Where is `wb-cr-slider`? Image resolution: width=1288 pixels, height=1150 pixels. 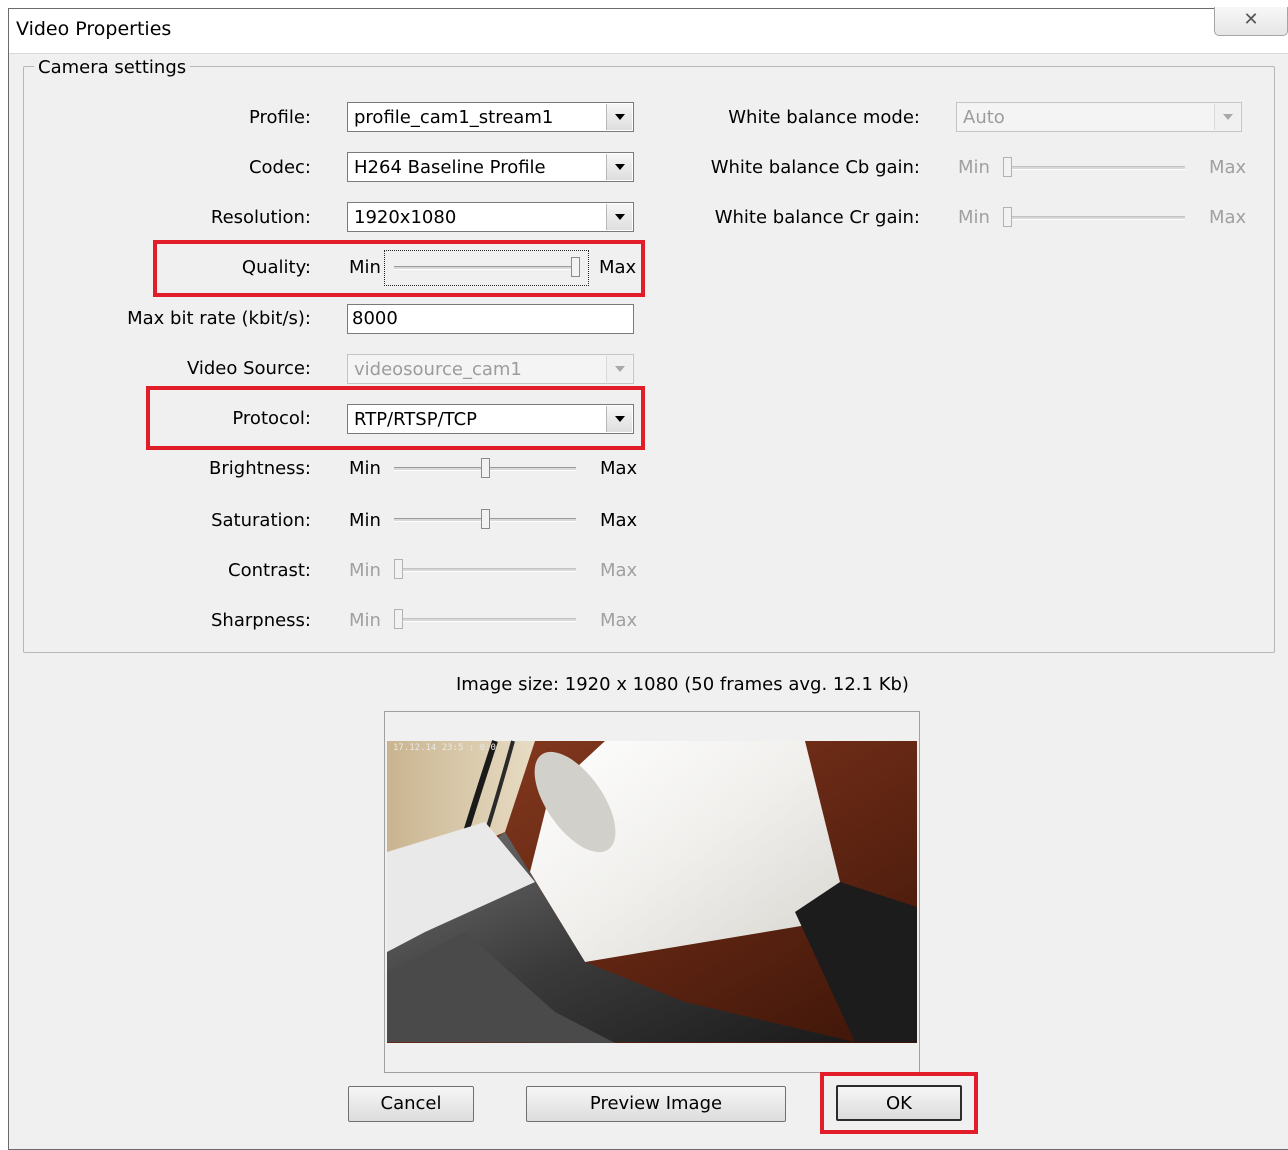
wb-cr-slider is located at coordinates (1094, 218).